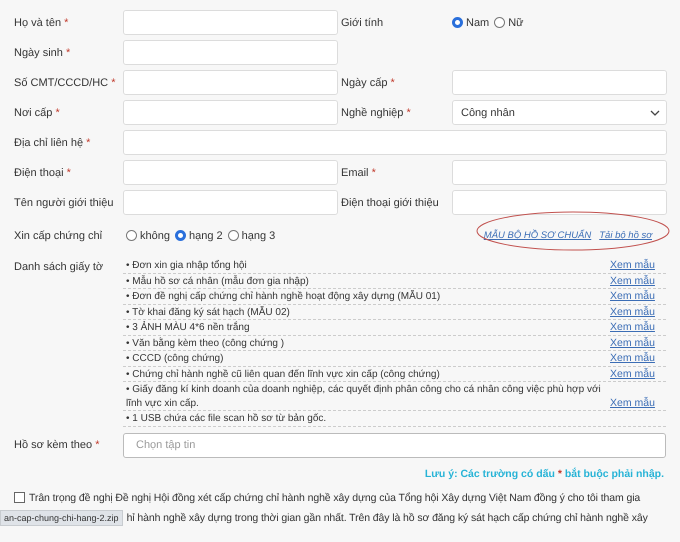  I want to click on chevron-down-icon, so click(655, 113).